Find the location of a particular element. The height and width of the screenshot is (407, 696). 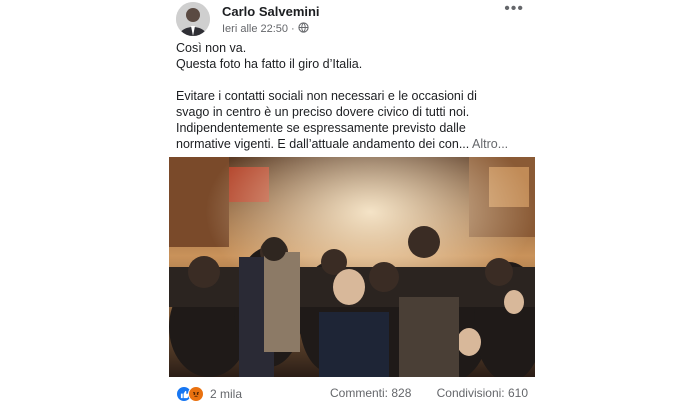

comments-count: Commenti: 828 is located at coordinates (370, 393).